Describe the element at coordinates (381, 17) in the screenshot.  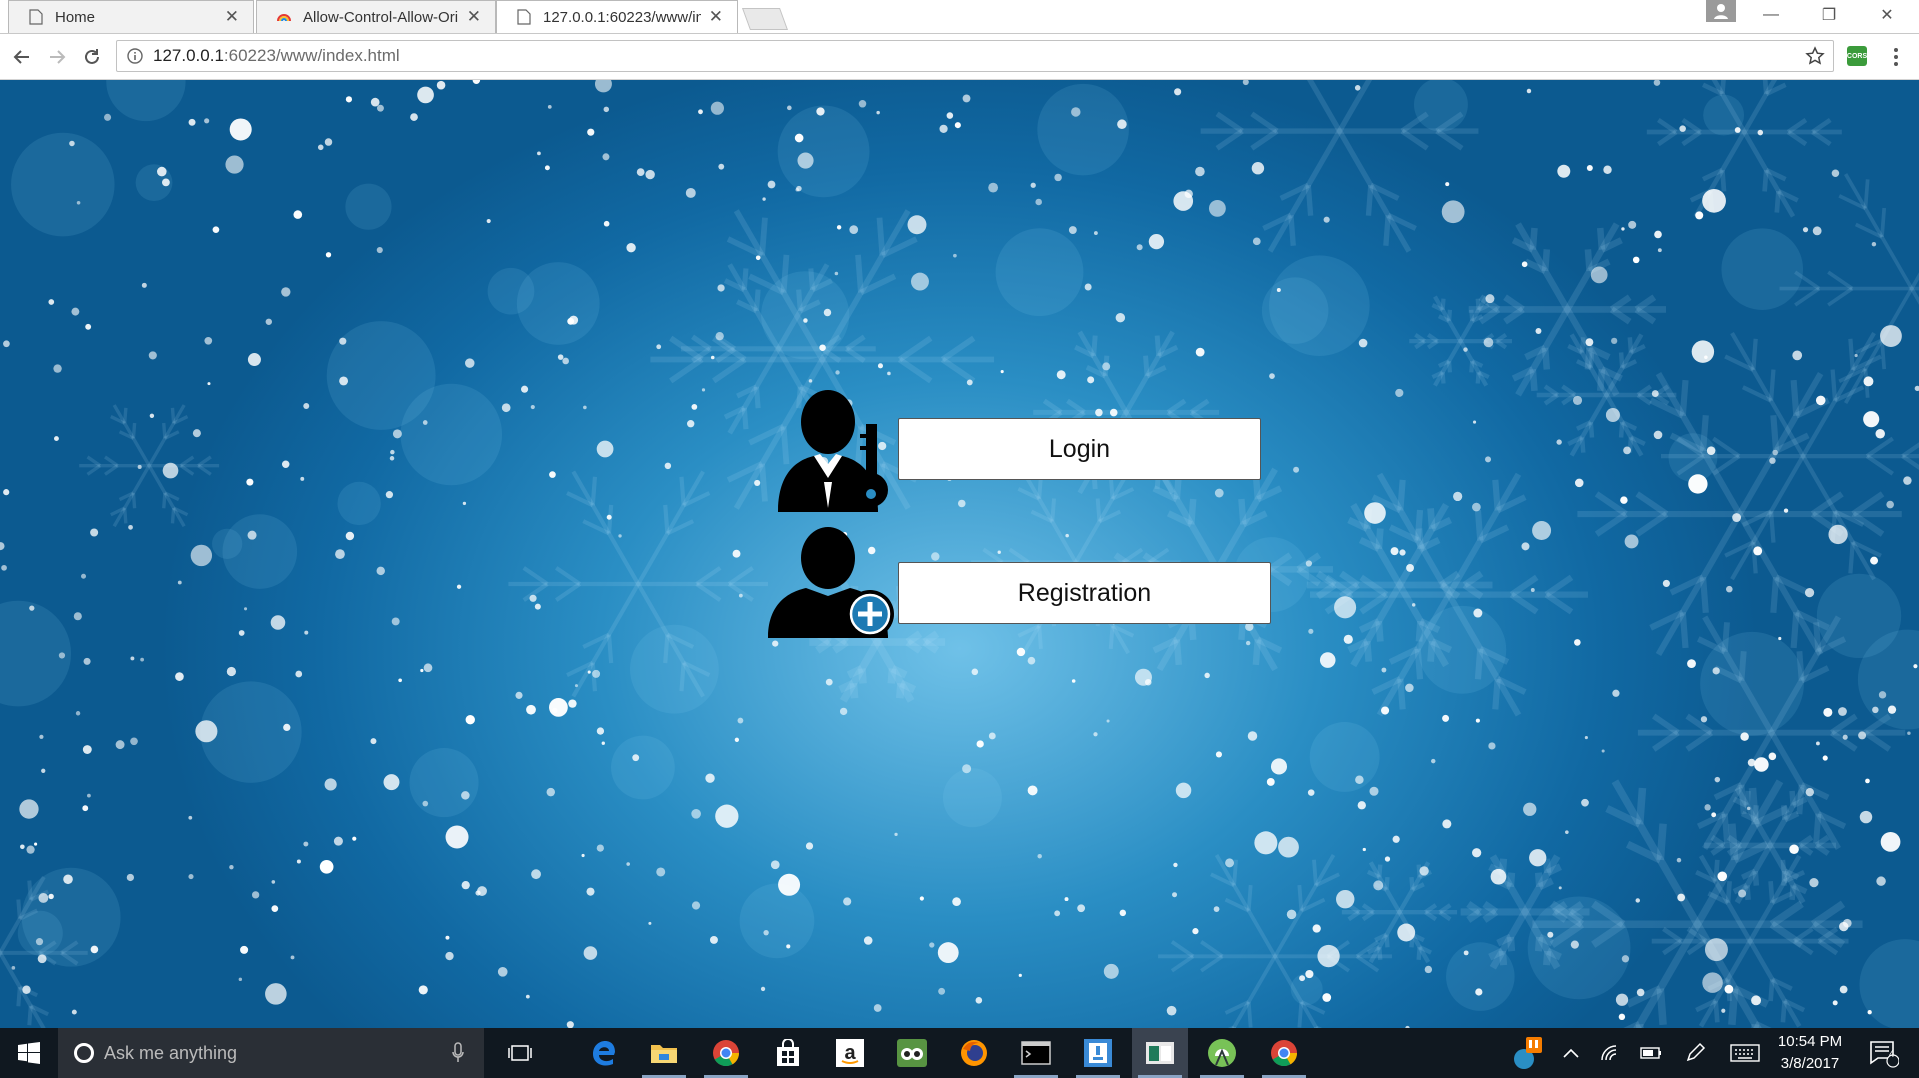
I see `tab-title: Allow-Control-Allow-Ori` at that location.